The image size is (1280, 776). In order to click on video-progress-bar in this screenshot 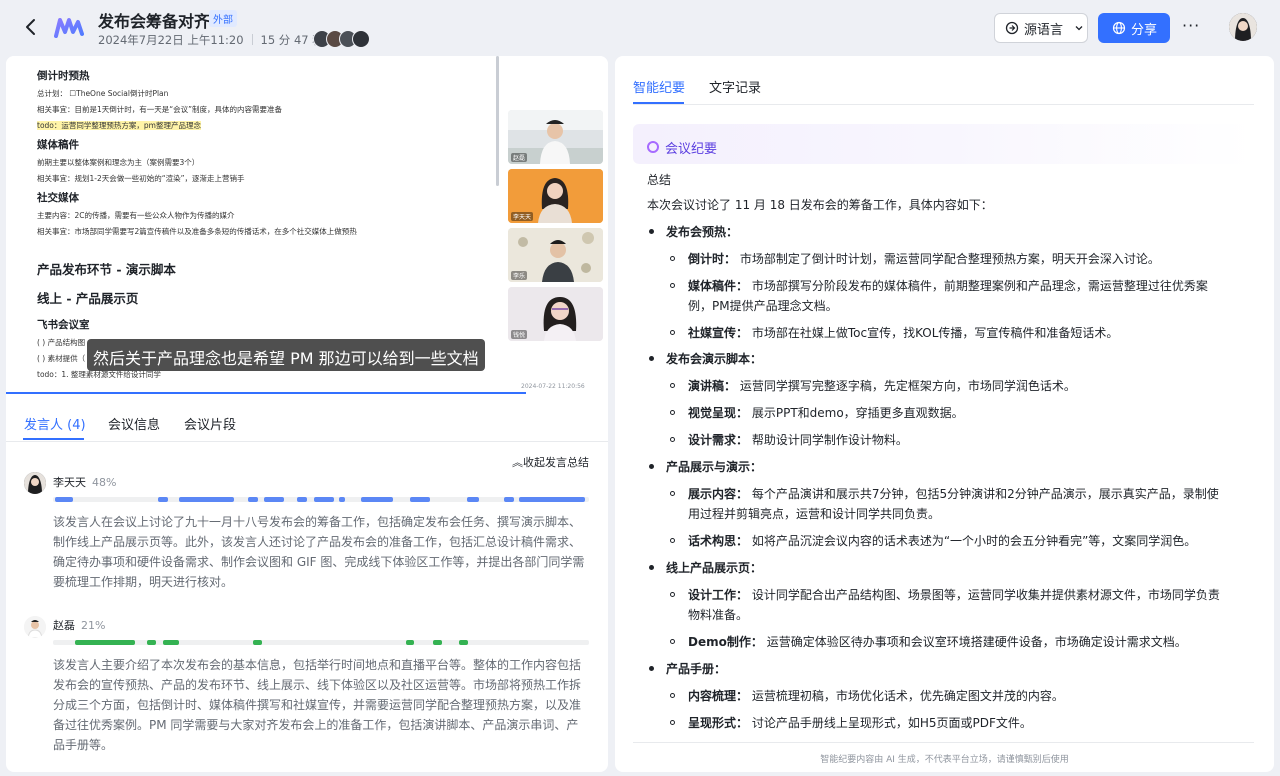, I will do `click(266, 393)`.